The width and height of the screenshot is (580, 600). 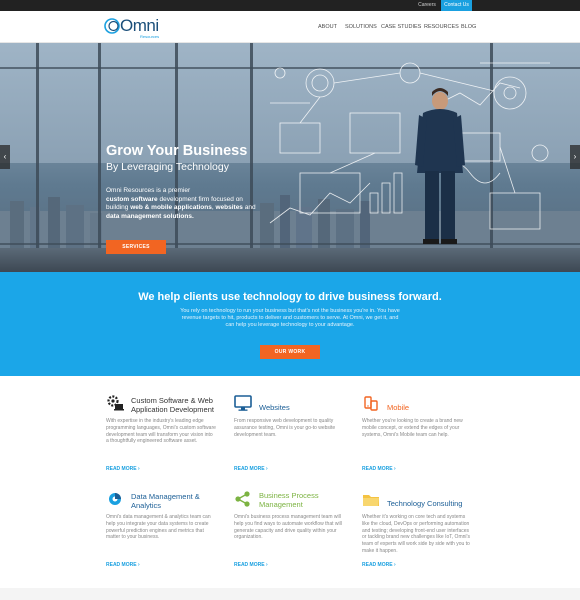 I want to click on service-title: Business Process Management, so click(x=289, y=500).